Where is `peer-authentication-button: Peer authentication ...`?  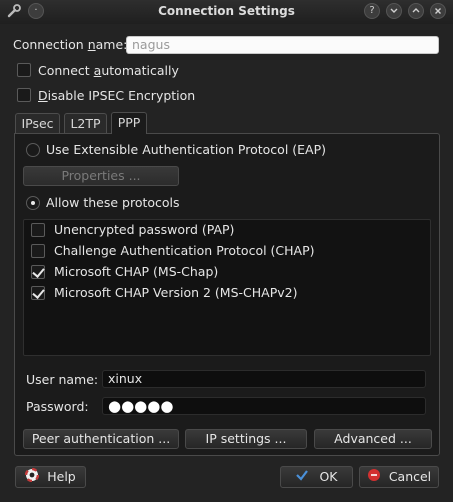
peer-authentication-button: Peer authentication ... is located at coordinates (101, 439).